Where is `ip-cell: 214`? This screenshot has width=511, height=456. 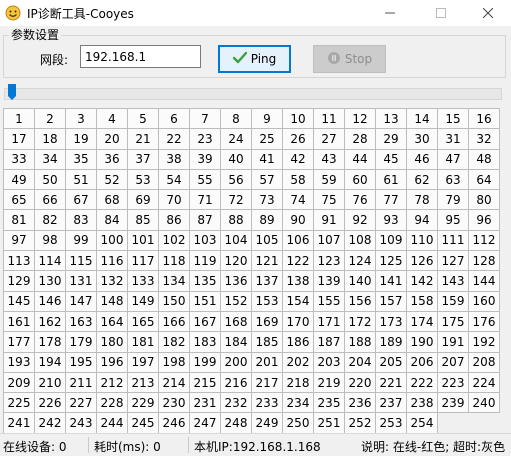 ip-cell: 214 is located at coordinates (174, 383).